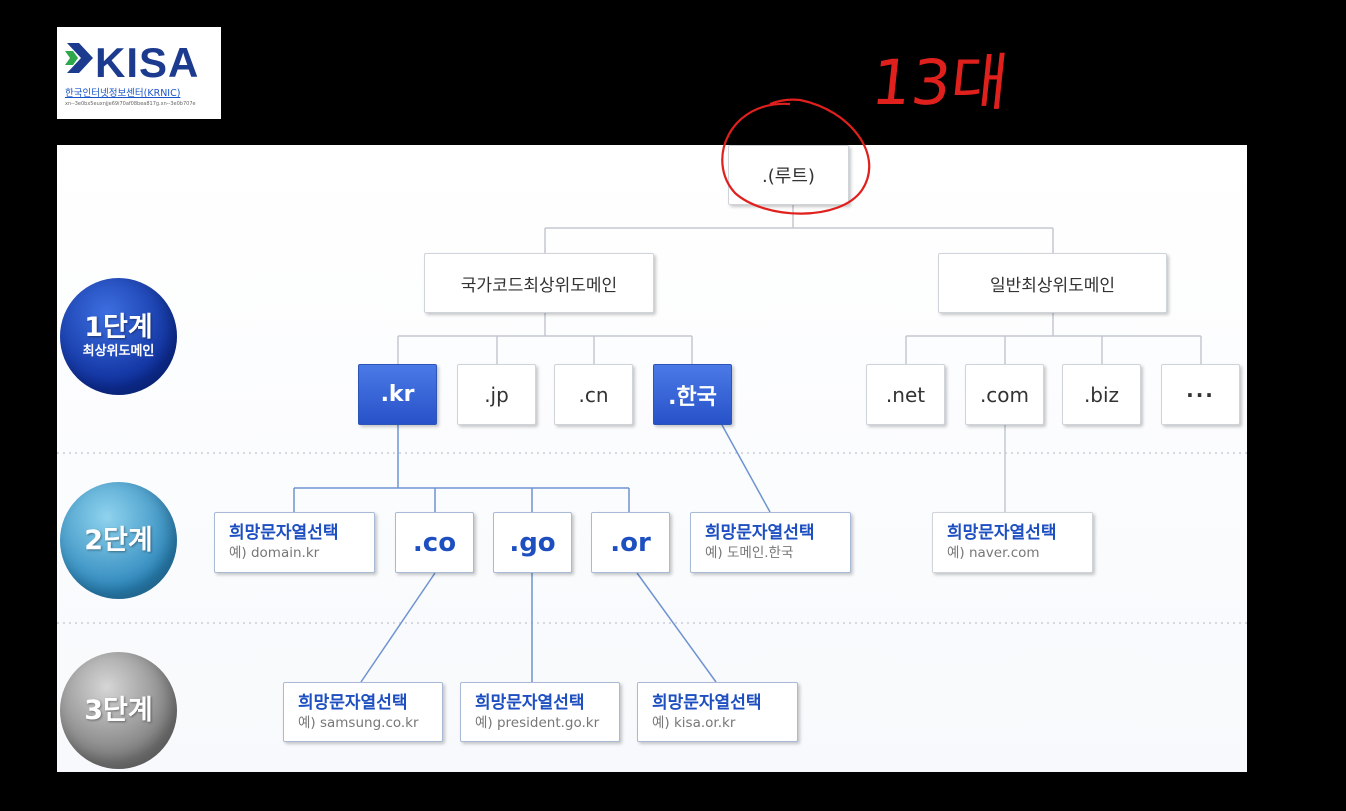 The image size is (1346, 811). I want to click on annotation-text: 13대, so click(940, 82).